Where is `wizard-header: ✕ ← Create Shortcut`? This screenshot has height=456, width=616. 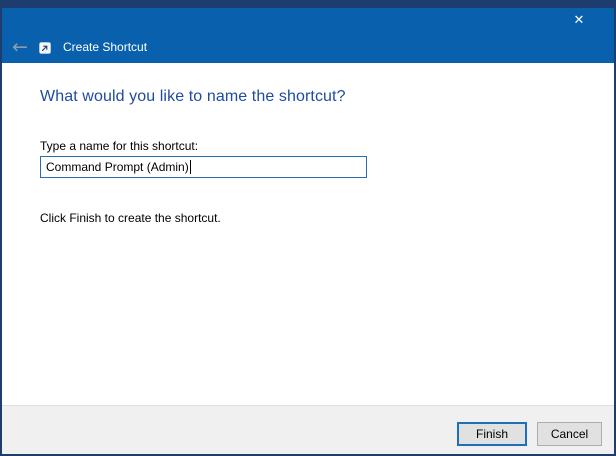 wizard-header: ✕ ← Create Shortcut is located at coordinates (308, 35).